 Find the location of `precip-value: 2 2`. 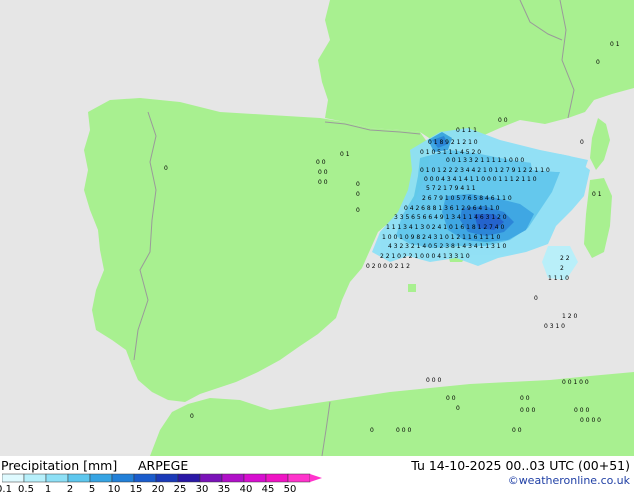

precip-value: 2 2 is located at coordinates (565, 258).